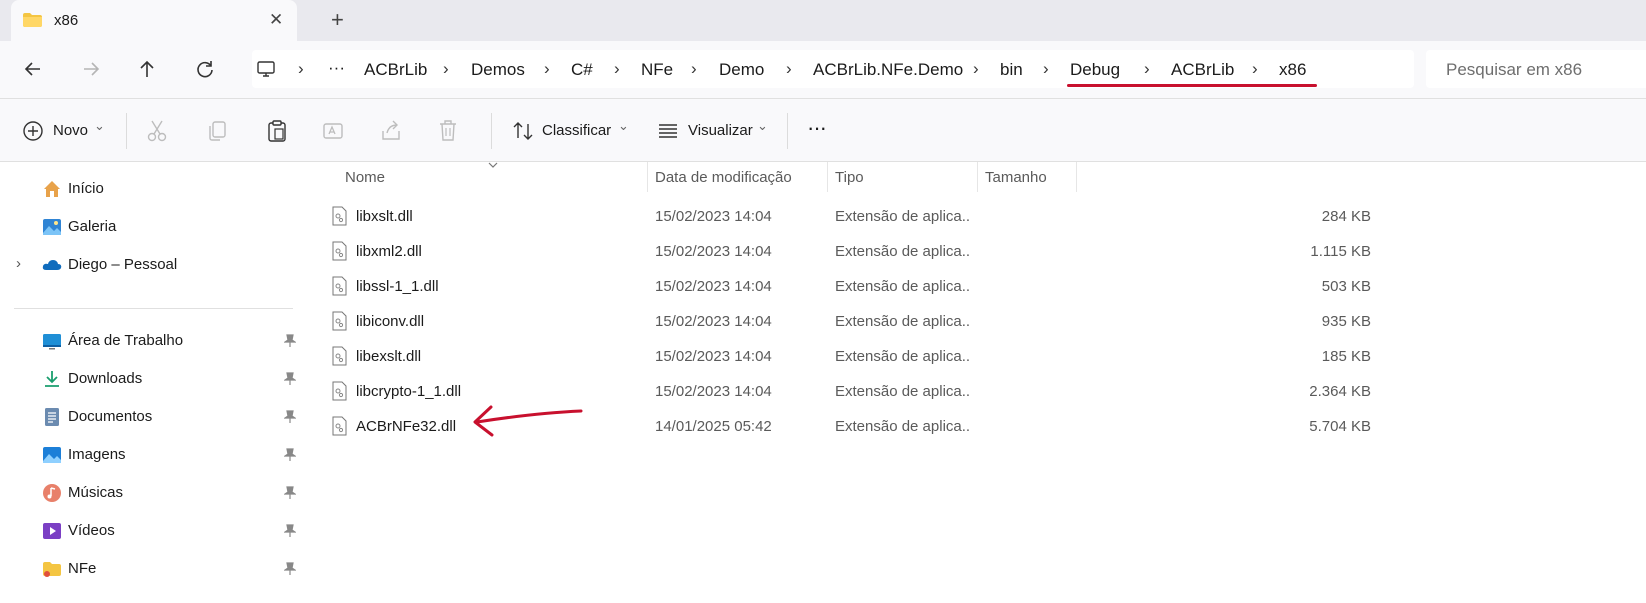 This screenshot has height=603, width=1646. Describe the element at coordinates (126, 340) in the screenshot. I see `sidebar-item-label: Área de Trabalho` at that location.